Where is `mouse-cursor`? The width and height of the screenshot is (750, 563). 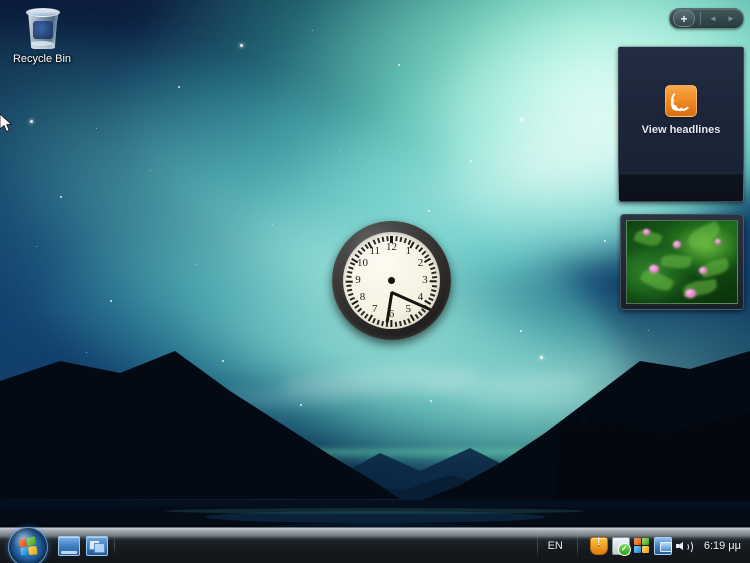
mouse-cursor is located at coordinates (6, 123).